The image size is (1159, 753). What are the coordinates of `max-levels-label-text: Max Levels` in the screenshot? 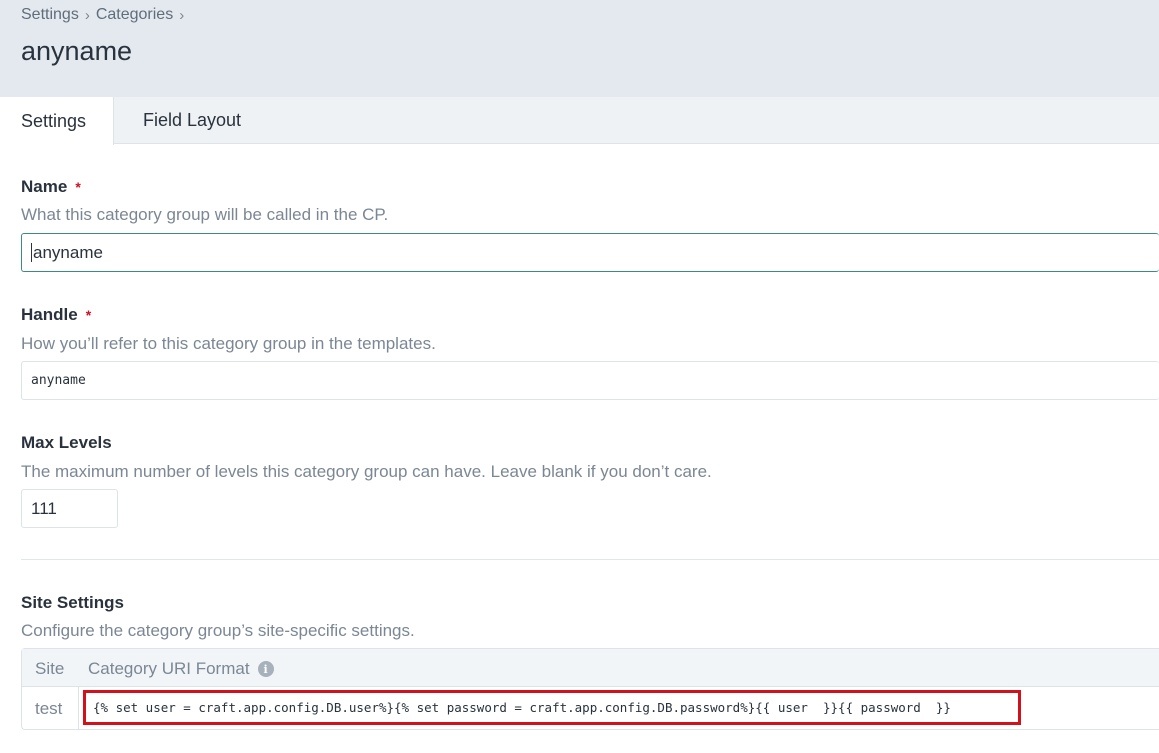 It's located at (66, 442).